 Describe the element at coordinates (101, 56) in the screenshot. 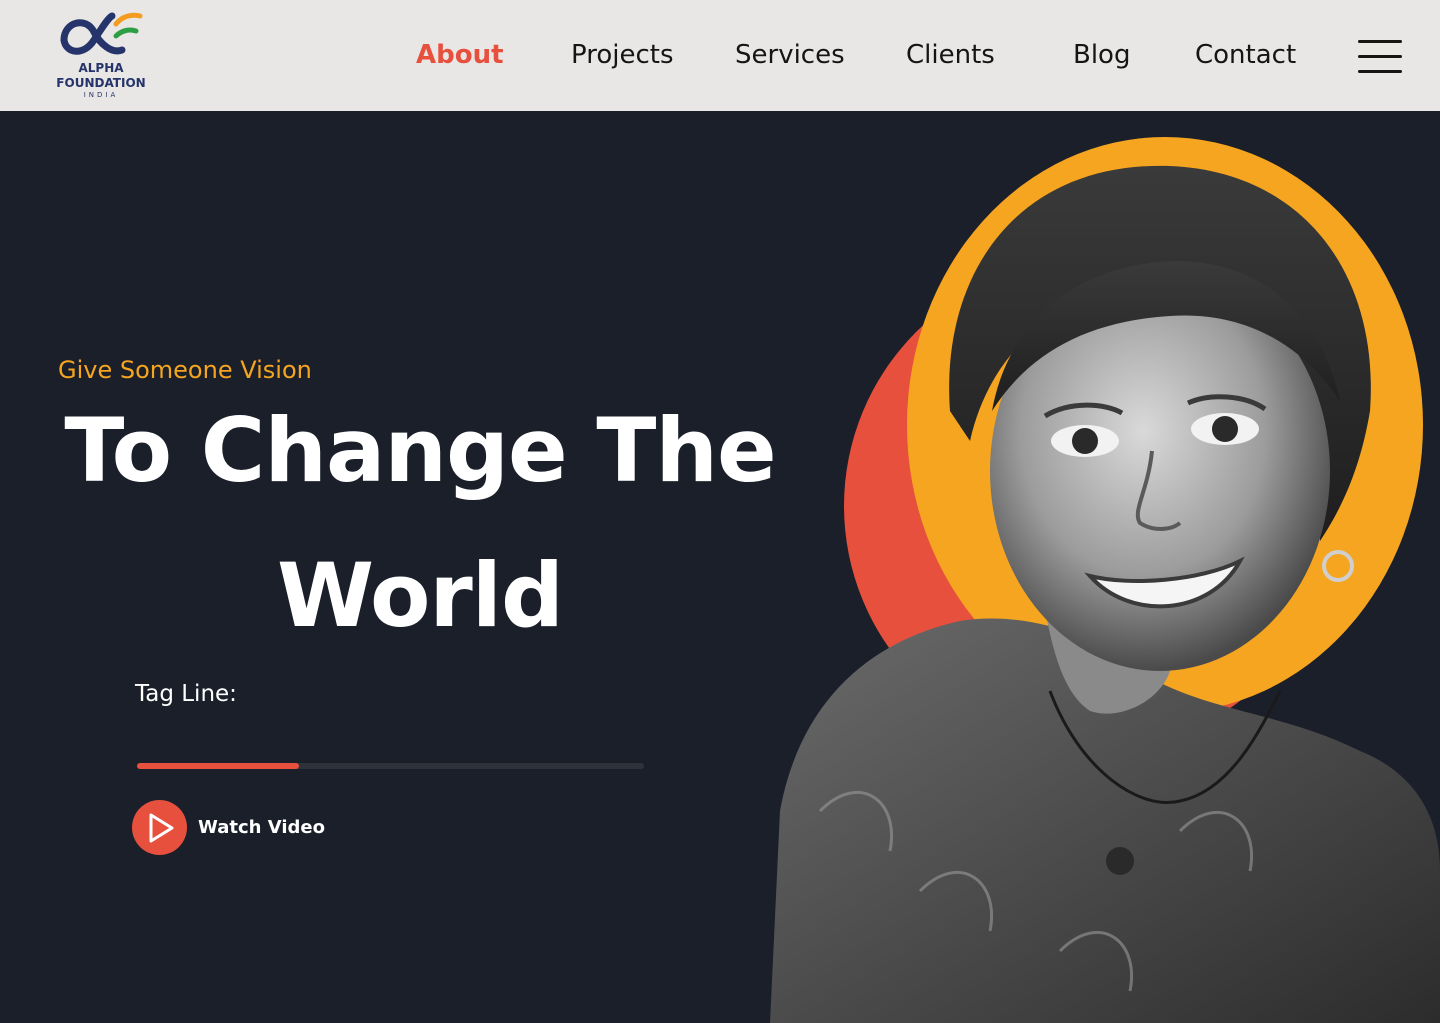

I see `alpha-foundation-logo: ALPHA FOUNDATION INDIA` at that location.